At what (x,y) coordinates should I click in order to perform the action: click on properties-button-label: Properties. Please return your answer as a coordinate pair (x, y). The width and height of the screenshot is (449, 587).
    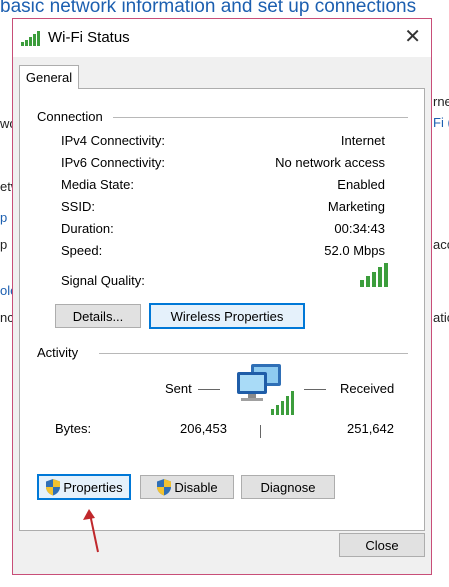
    Looking at the image, I should click on (93, 487).